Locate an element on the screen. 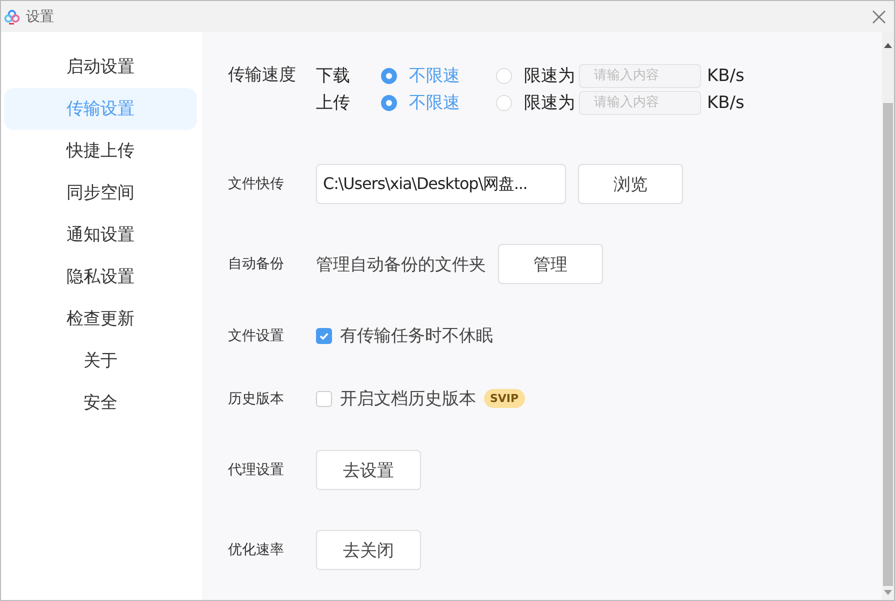 This screenshot has width=895, height=601. scroll-down-icon is located at coordinates (888, 593).